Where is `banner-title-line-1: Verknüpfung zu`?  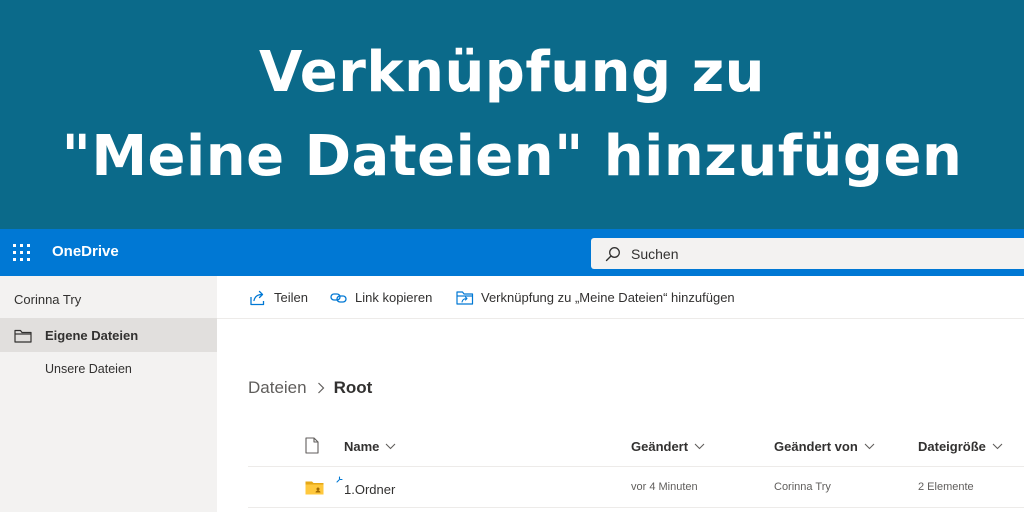
banner-title-line-1: Verknüpfung zu is located at coordinates (512, 72).